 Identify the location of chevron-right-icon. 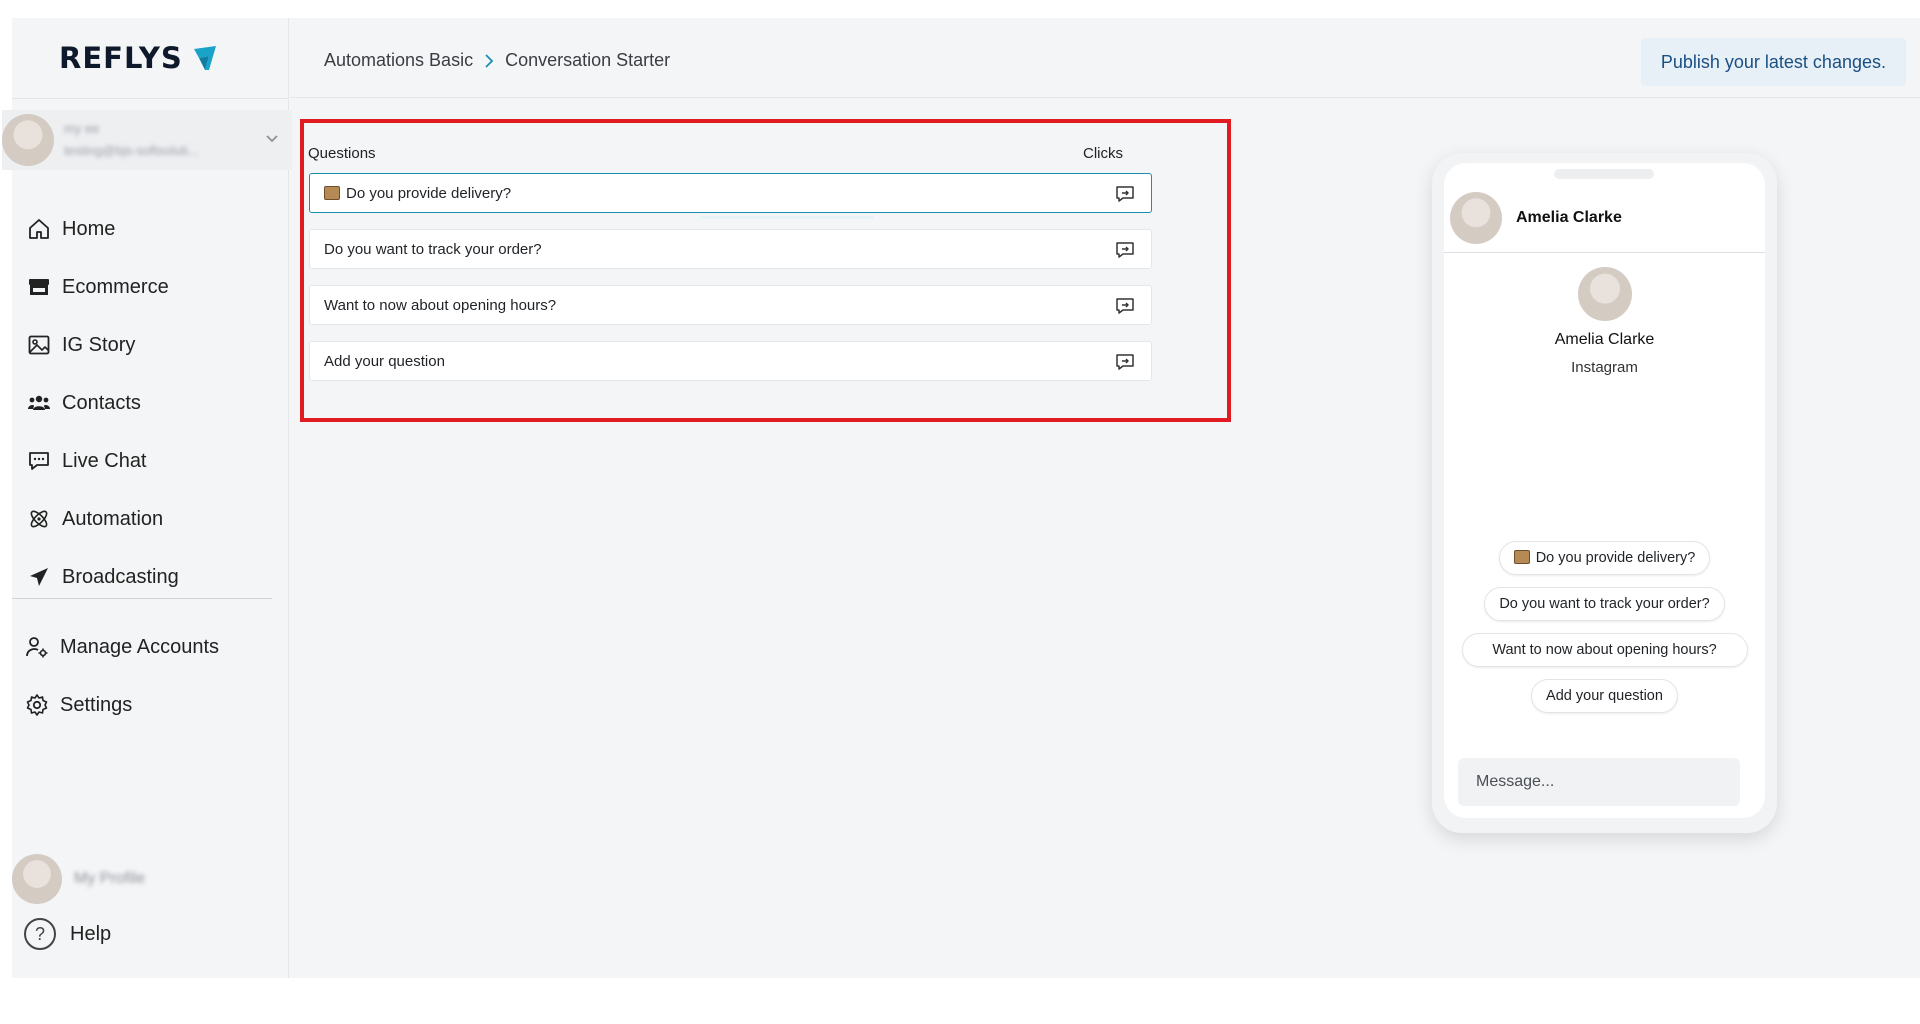
(489, 61).